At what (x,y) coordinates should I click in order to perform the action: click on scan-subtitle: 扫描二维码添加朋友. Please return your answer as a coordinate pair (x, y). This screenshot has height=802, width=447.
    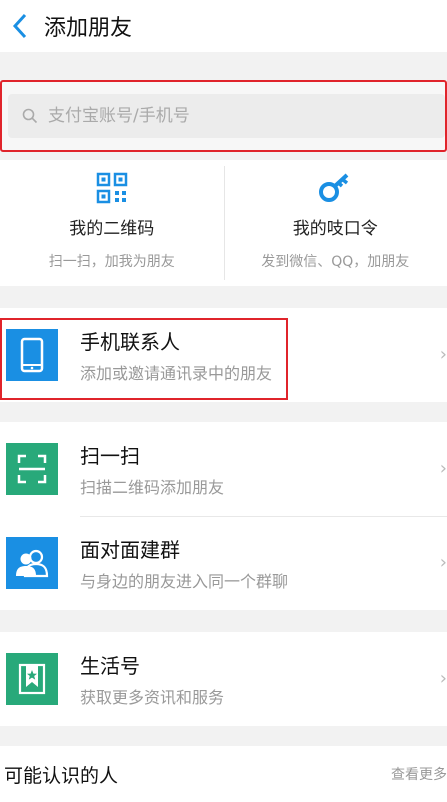
    Looking at the image, I should click on (152, 487).